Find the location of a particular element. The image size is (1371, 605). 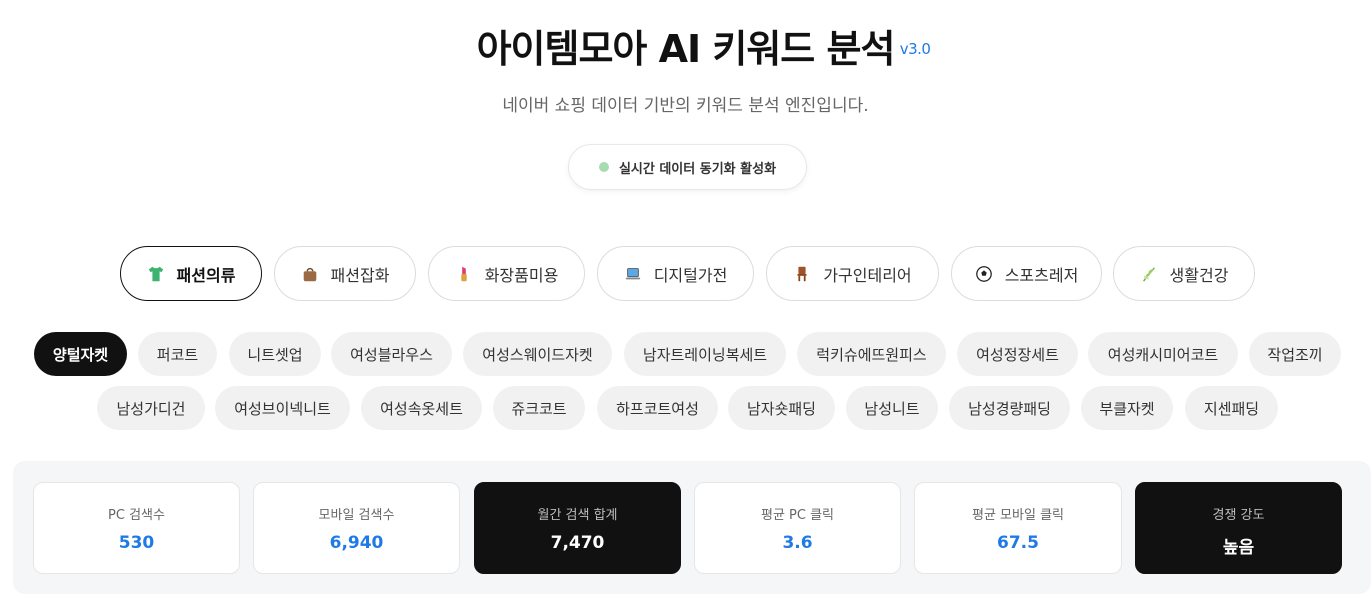

page-title: 아이템모아 AI 키워드 분석 v3.0 is located at coordinates (703, 49).